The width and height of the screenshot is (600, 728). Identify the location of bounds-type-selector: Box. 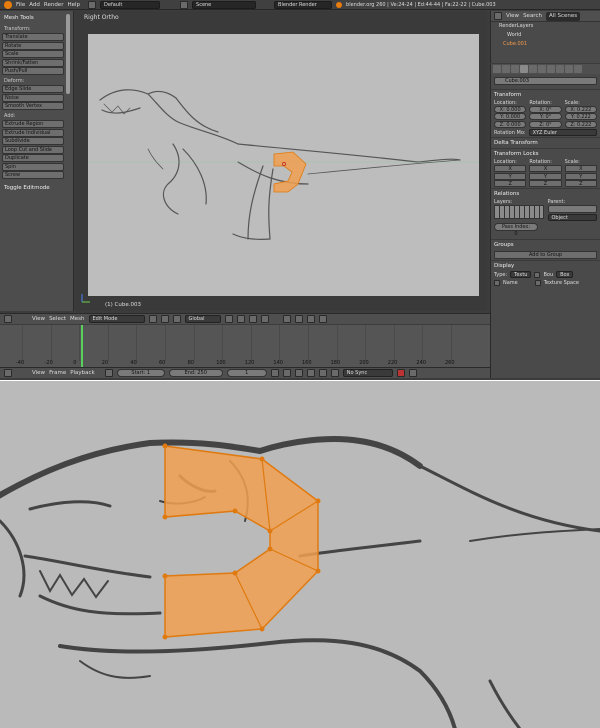
(565, 274).